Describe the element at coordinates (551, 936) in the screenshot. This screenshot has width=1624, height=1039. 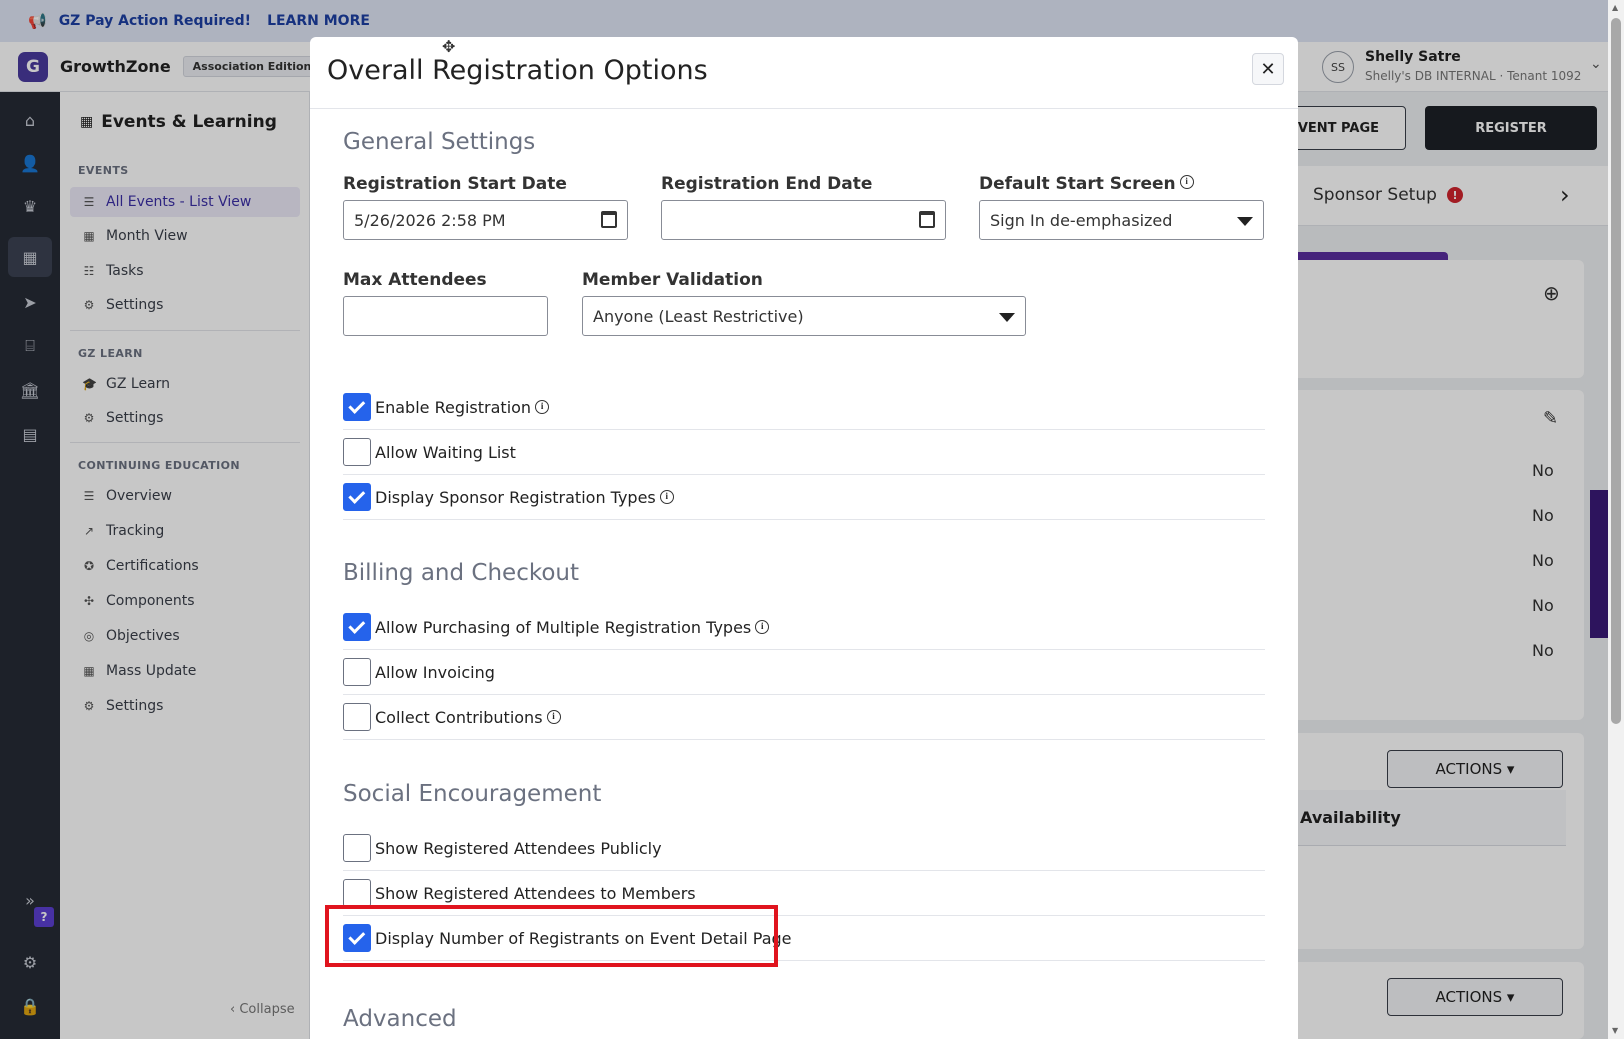
I see `highlight-box` at that location.